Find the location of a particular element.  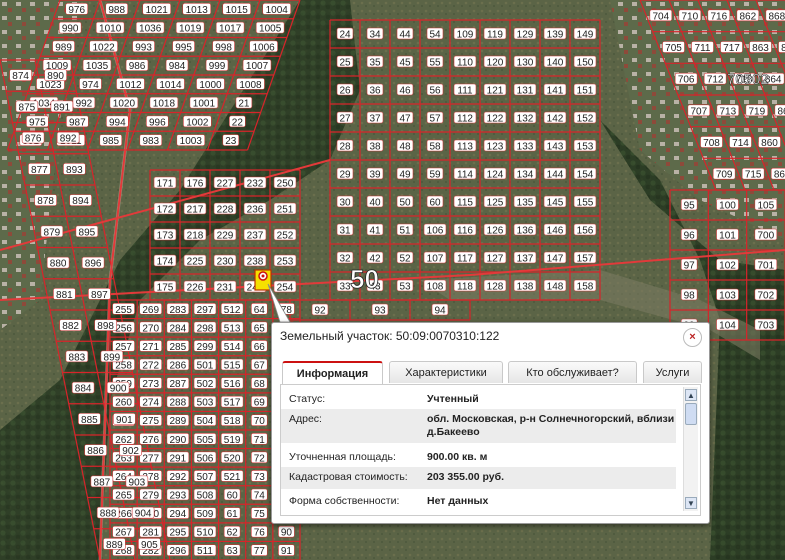

parcel-label: 1012 is located at coordinates (130, 84).